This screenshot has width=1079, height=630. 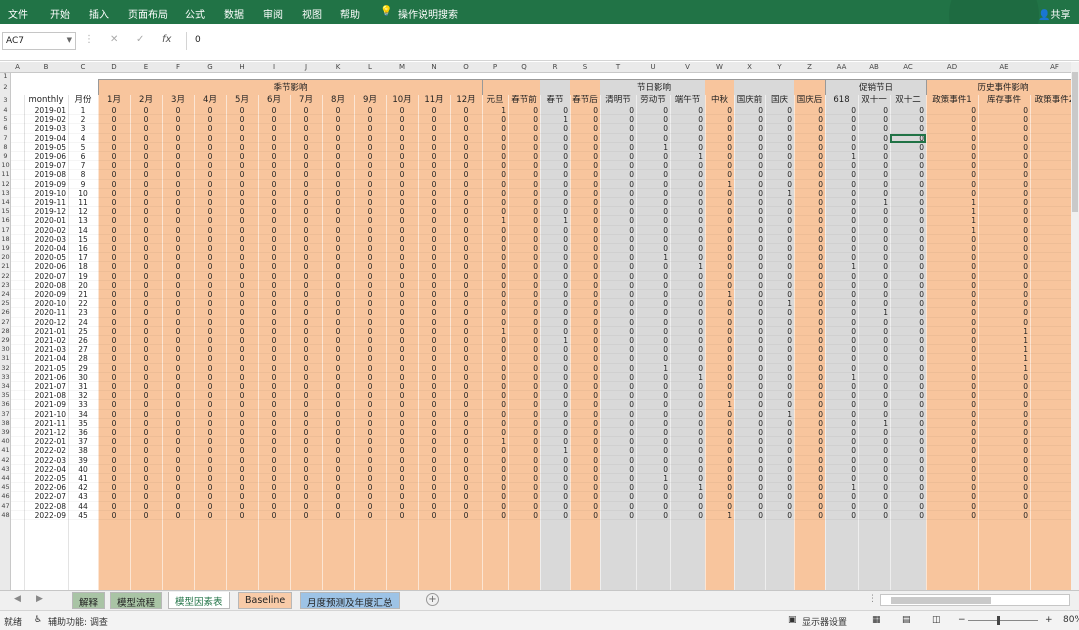 What do you see at coordinates (46, 193) in the screenshot?
I see `cell-date: 2019-10` at bounding box center [46, 193].